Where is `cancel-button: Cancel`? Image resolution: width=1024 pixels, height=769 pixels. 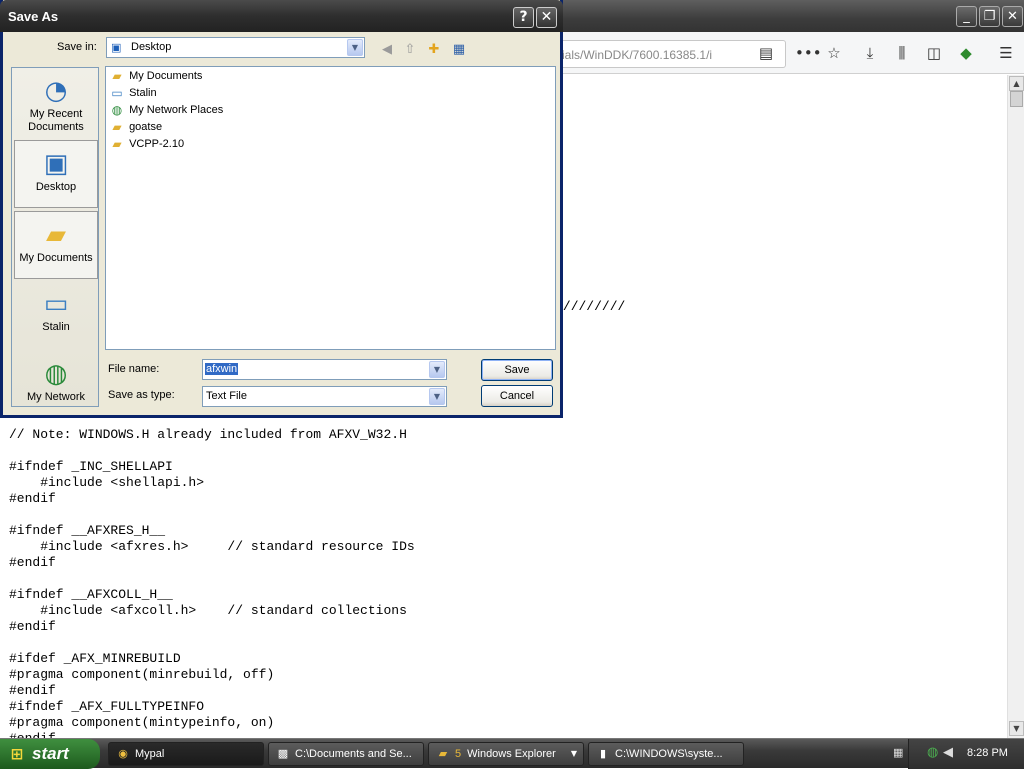
cancel-button: Cancel is located at coordinates (517, 396).